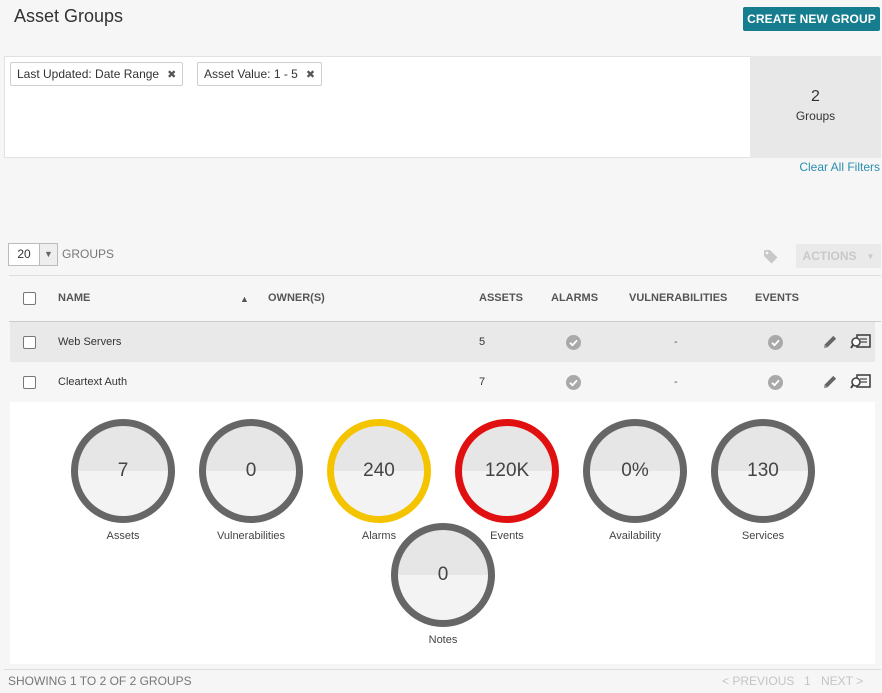 Image resolution: width=882 pixels, height=693 pixels. I want to click on filter-chip-asset-value: Asset Value: 1 - 5 ✖, so click(260, 74).